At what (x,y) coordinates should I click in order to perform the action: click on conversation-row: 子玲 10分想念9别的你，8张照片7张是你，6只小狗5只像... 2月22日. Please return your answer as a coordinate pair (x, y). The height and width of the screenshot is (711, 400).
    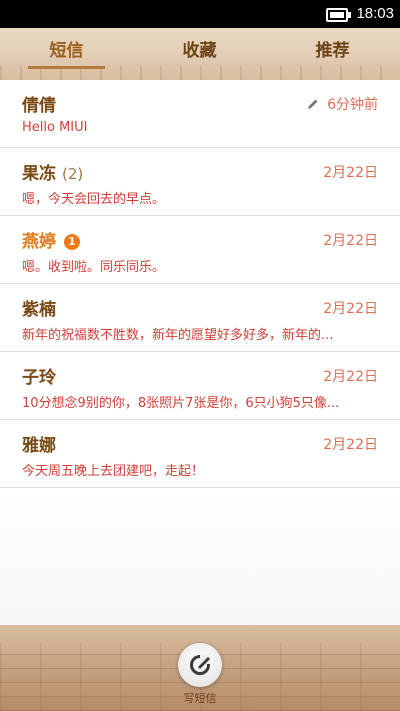
    Looking at the image, I should click on (200, 386).